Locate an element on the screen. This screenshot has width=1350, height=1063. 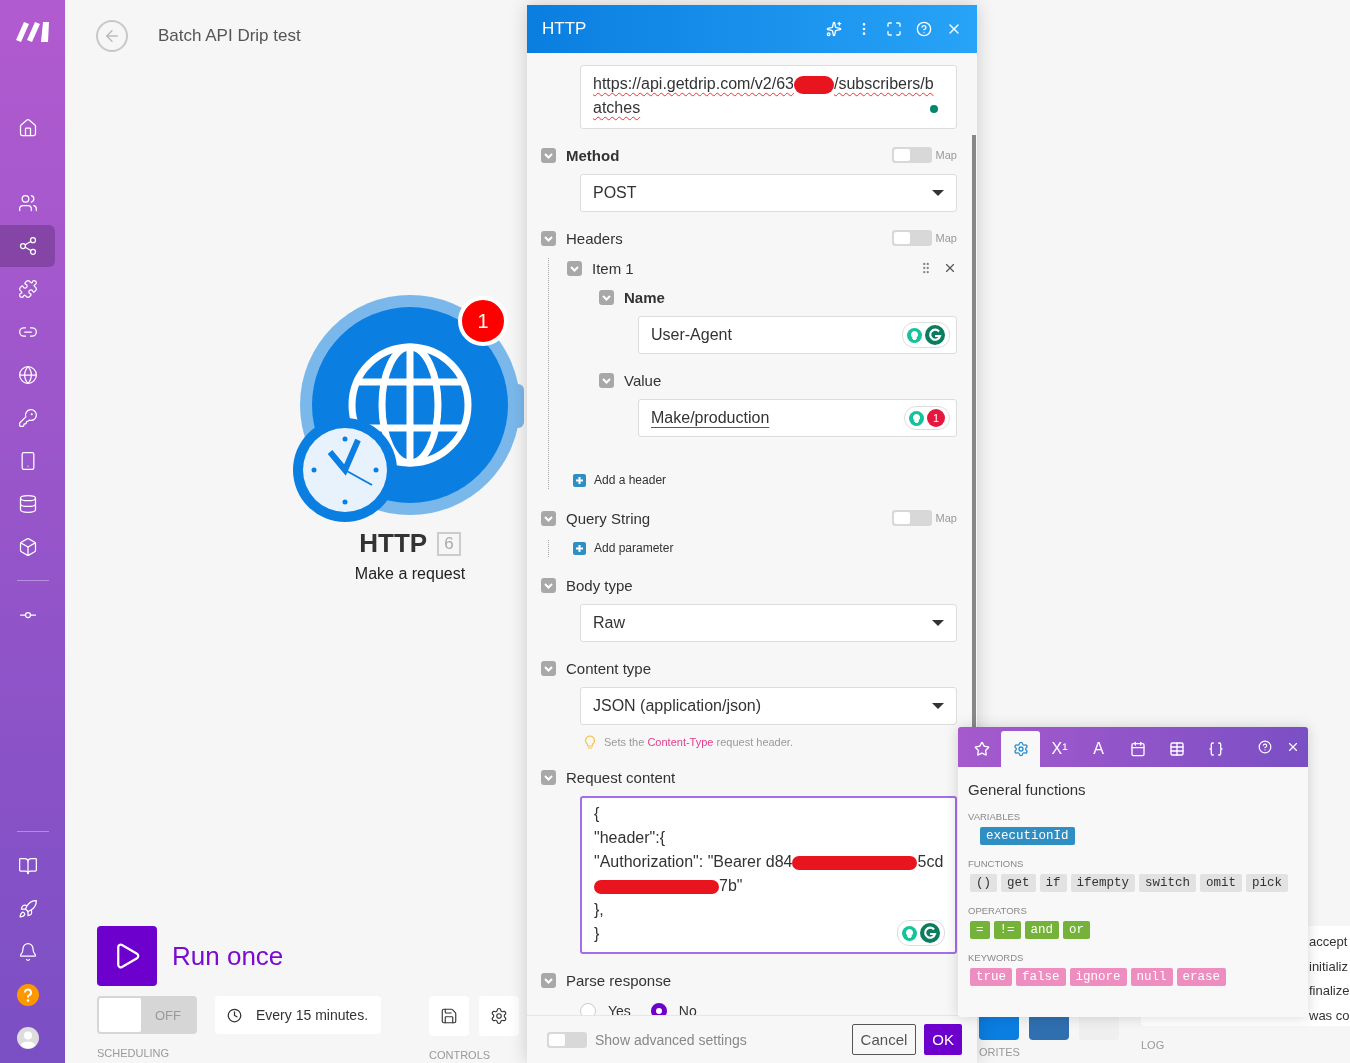
dialog-title: HTTP is located at coordinates (565, 29).